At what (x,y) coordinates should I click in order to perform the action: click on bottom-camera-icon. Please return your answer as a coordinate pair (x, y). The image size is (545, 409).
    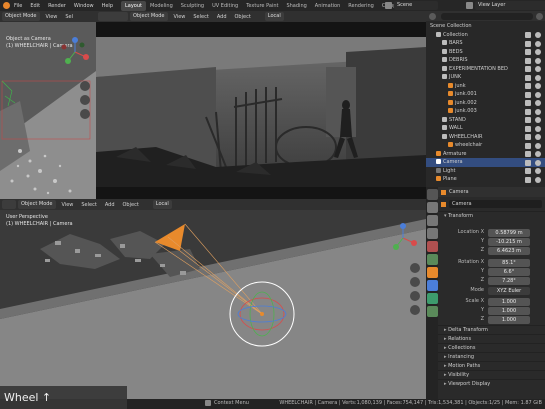
    Looking at the image, I should click on (415, 296).